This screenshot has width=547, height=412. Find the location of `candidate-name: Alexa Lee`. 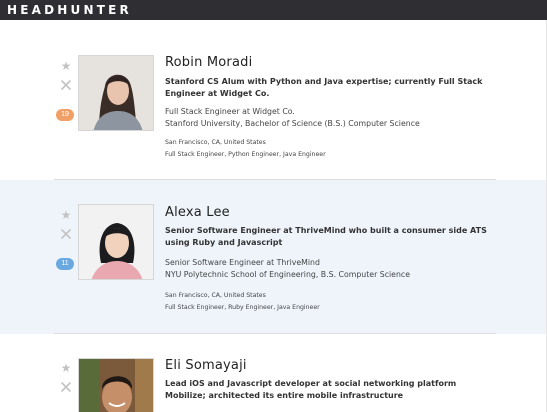

candidate-name: Alexa Lee is located at coordinates (197, 212).